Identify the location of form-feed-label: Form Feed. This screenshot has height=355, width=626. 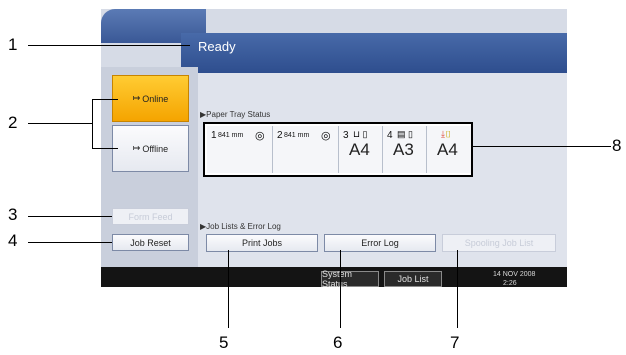
(150, 216).